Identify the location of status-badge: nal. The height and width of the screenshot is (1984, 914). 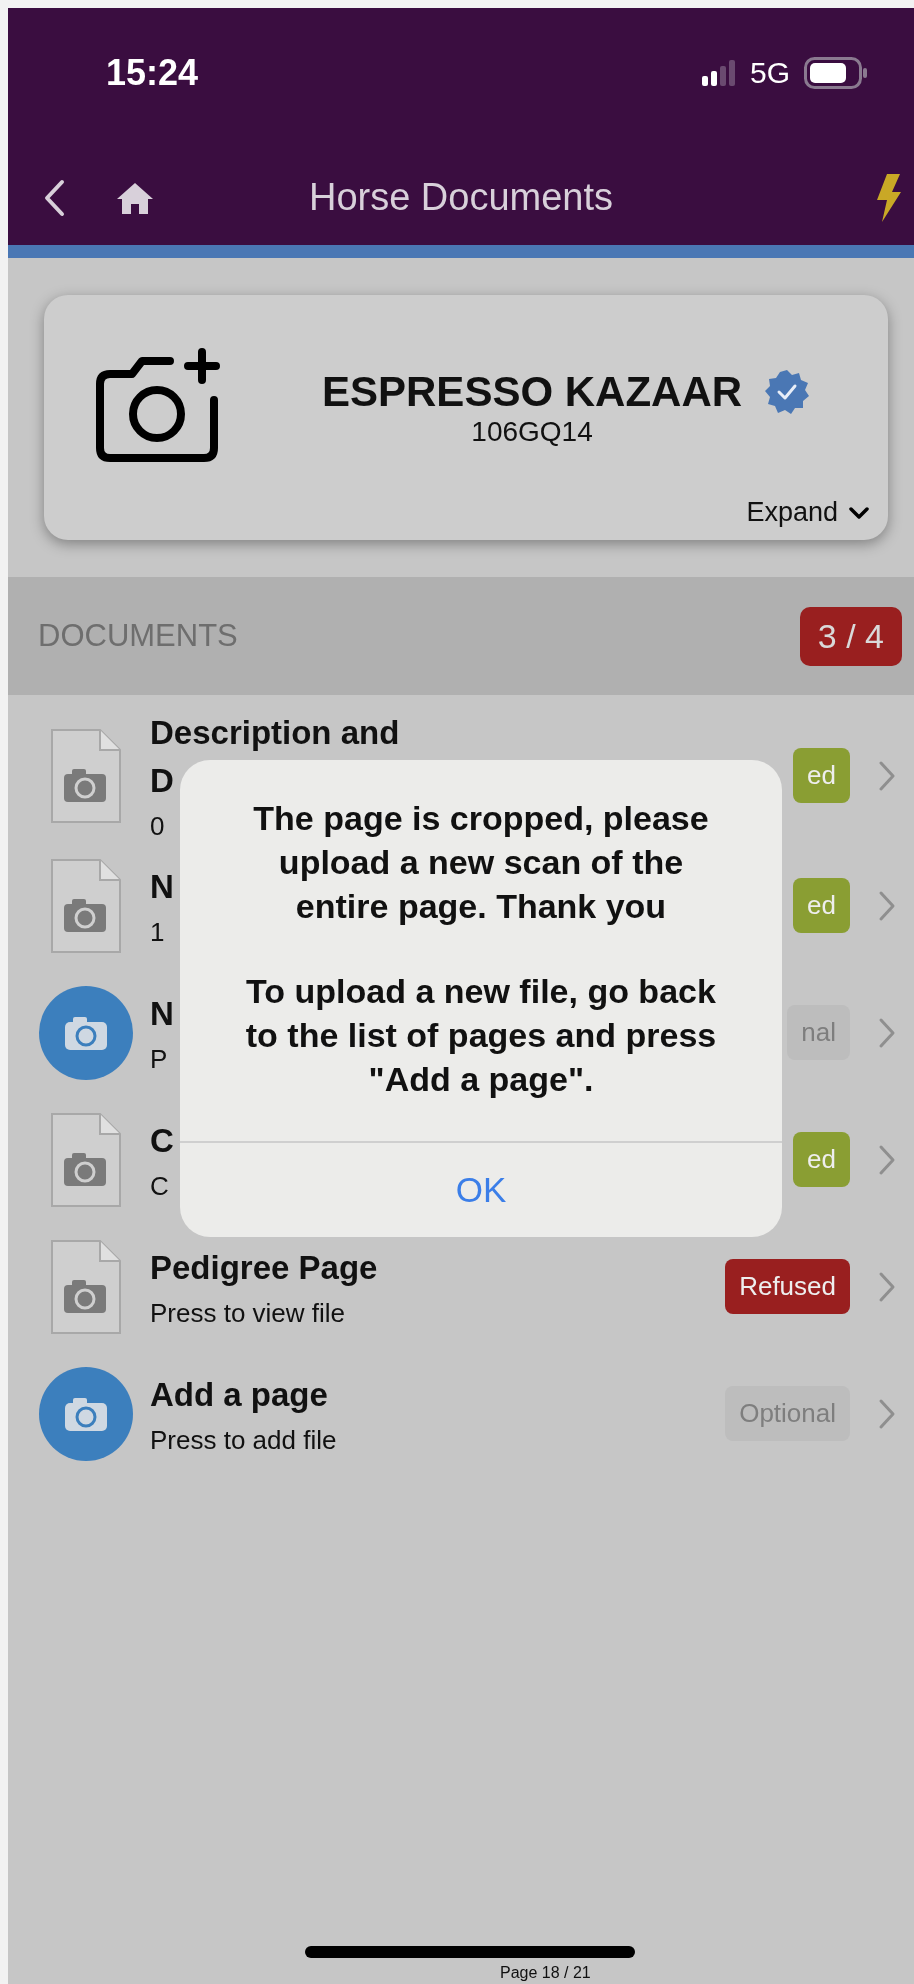
(818, 1032).